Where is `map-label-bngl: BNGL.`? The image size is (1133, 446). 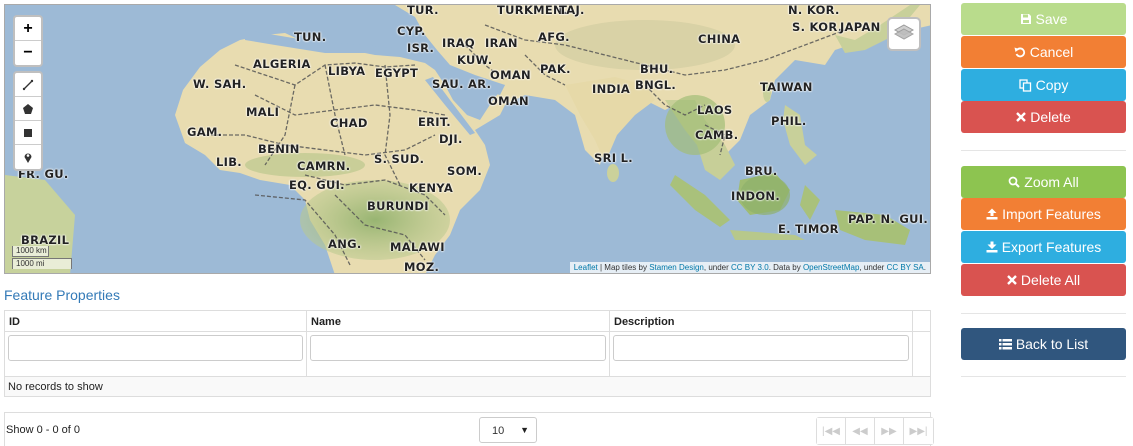
map-label-bngl: BNGL. is located at coordinates (656, 85).